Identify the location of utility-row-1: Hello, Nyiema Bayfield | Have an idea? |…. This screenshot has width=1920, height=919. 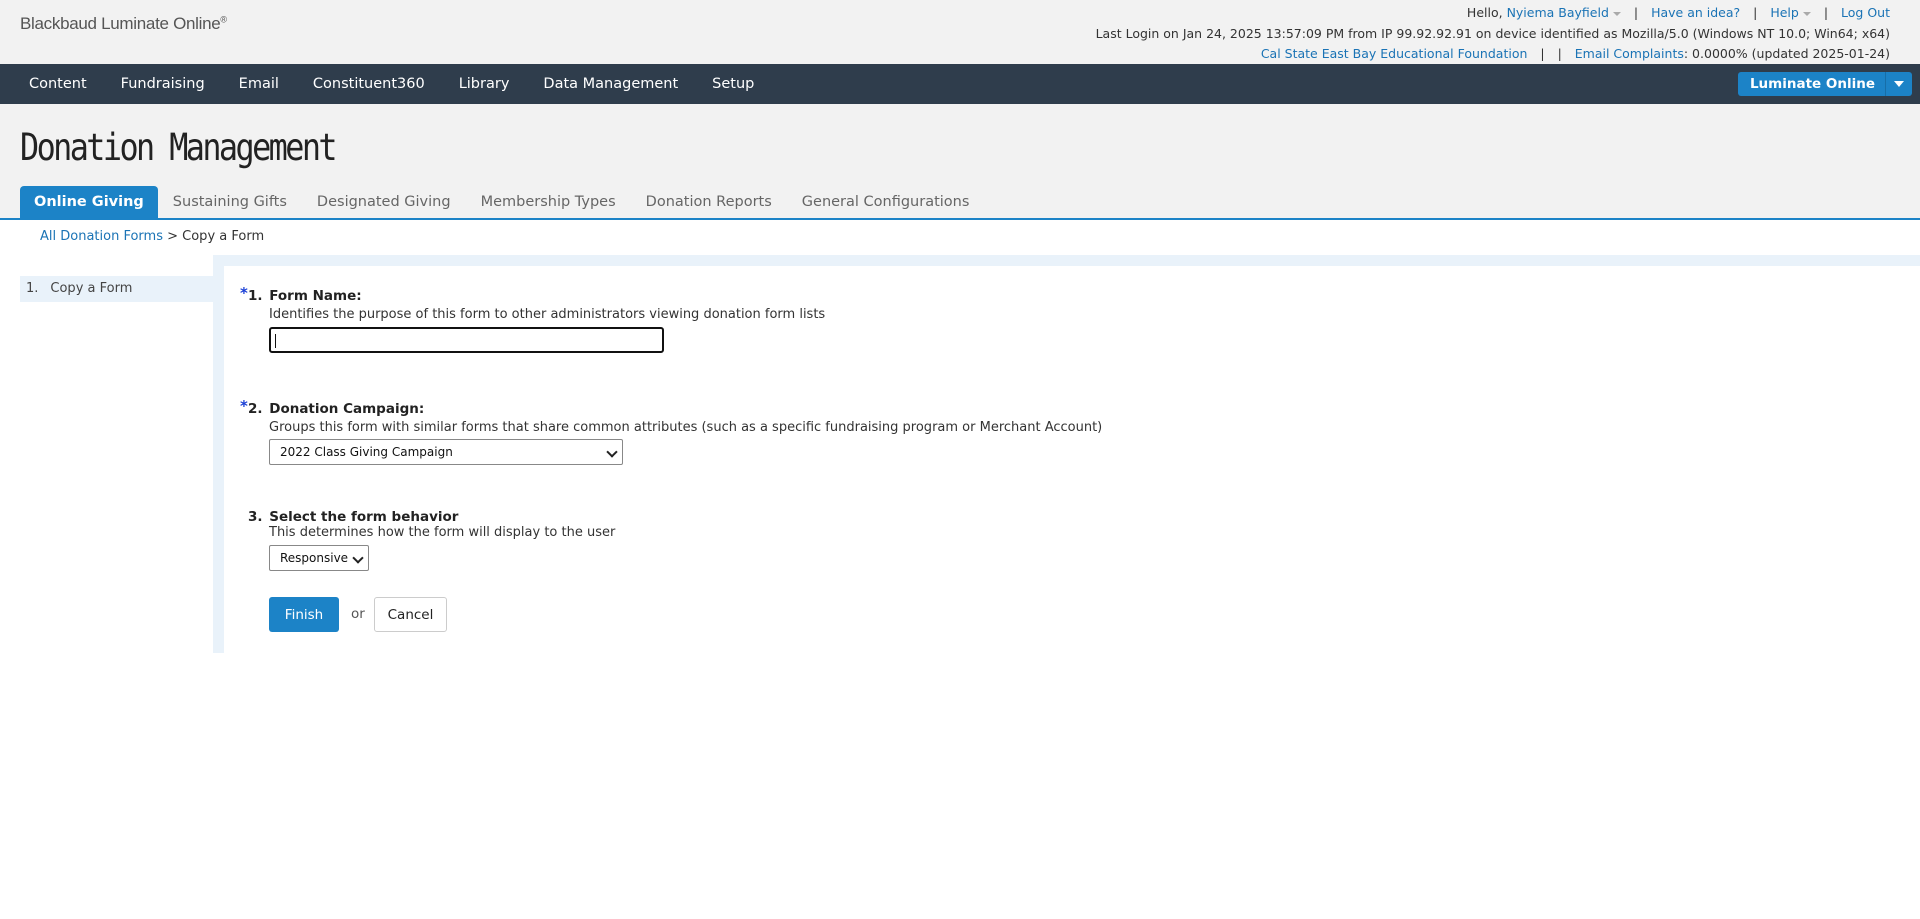
(1493, 13).